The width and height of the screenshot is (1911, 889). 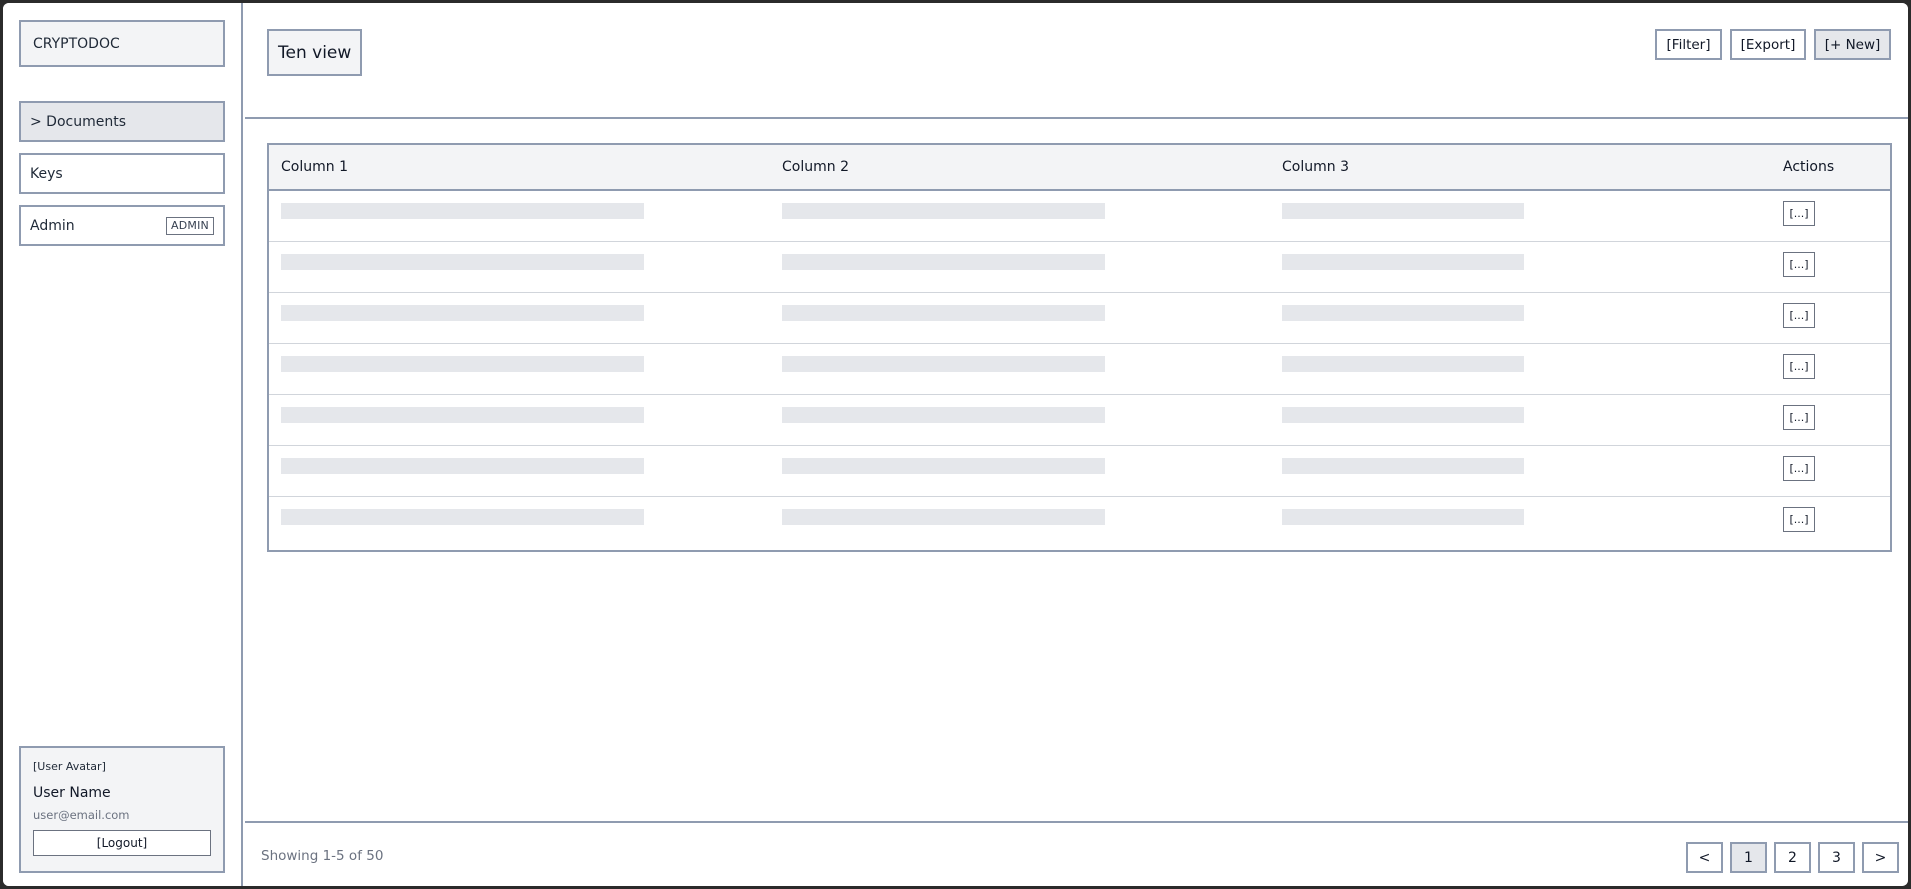 What do you see at coordinates (52, 225) in the screenshot?
I see `sidebar-item-label: Admin` at bounding box center [52, 225].